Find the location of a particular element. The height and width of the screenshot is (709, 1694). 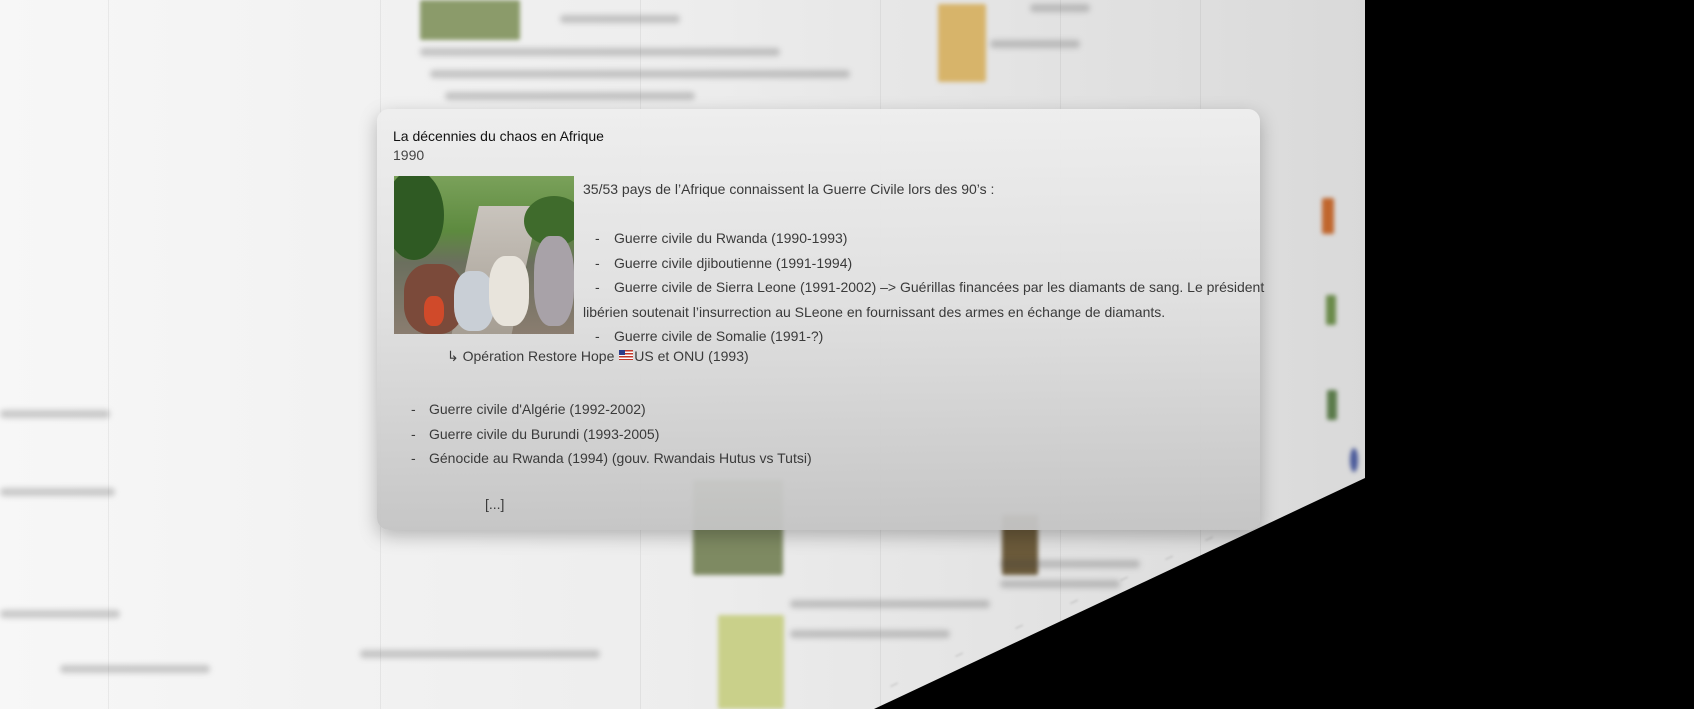

event-title: La décennies du chaos en Afrique is located at coordinates (498, 136).